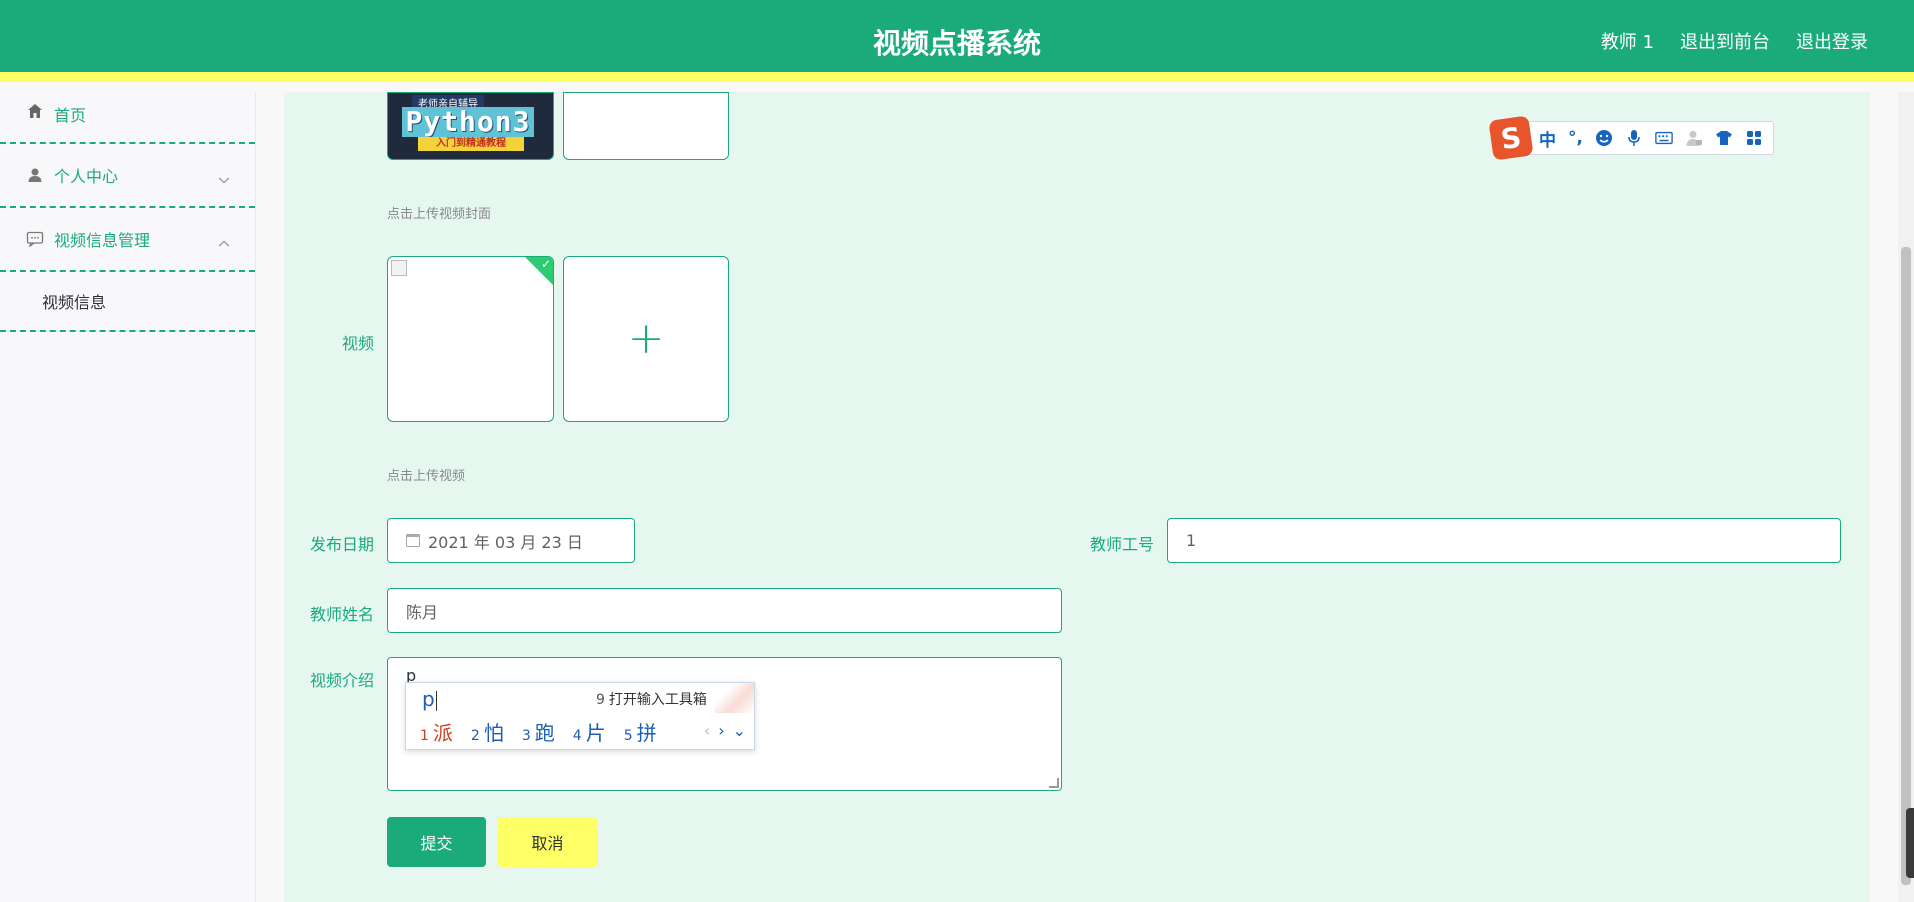 This screenshot has width=1914, height=902. Describe the element at coordinates (468, 122) in the screenshot. I see `cover-title: Python3` at that location.